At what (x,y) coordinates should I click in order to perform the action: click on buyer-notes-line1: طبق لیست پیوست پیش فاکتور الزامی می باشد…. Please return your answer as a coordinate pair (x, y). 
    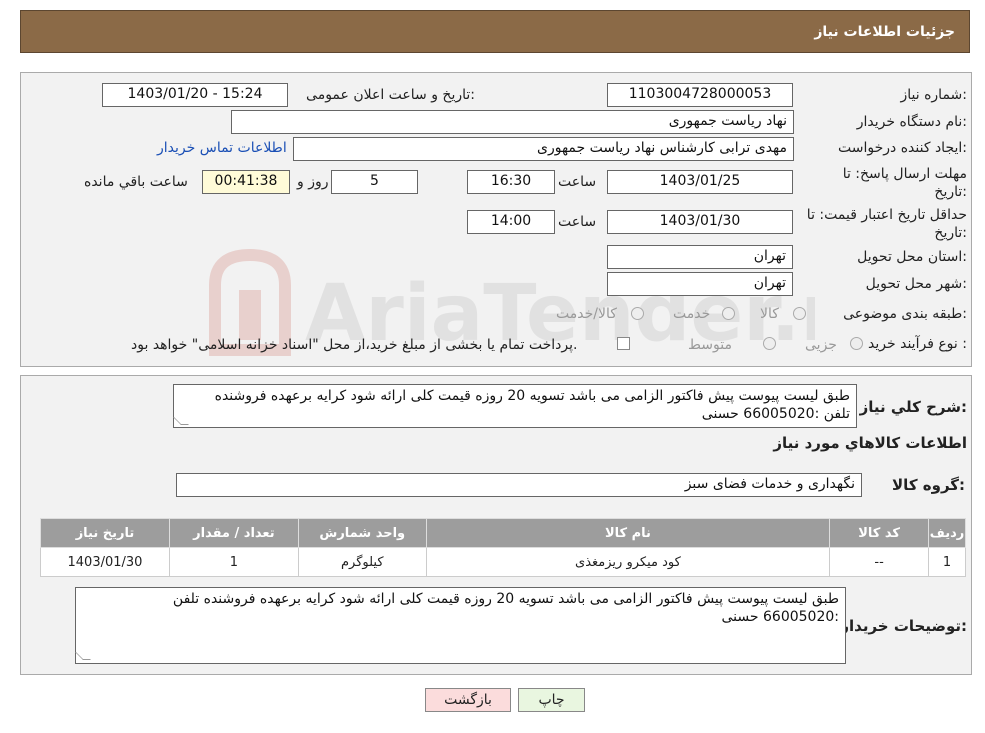
    Looking at the image, I should click on (505, 599).